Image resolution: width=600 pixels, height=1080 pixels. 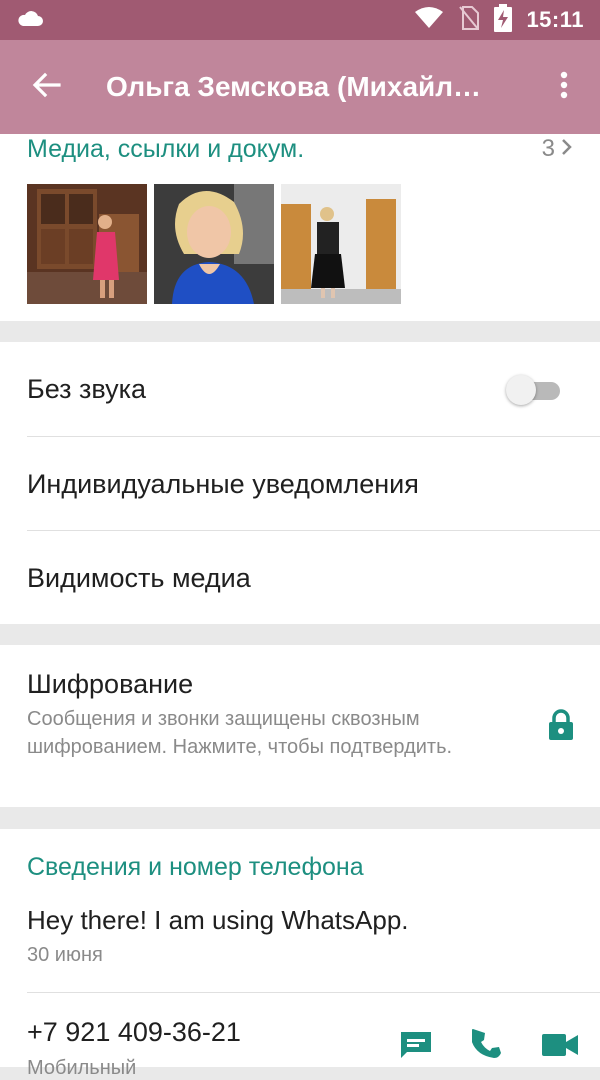 I want to click on custom-notifications-row: Индивидуальные уведомления, so click(x=300, y=484).